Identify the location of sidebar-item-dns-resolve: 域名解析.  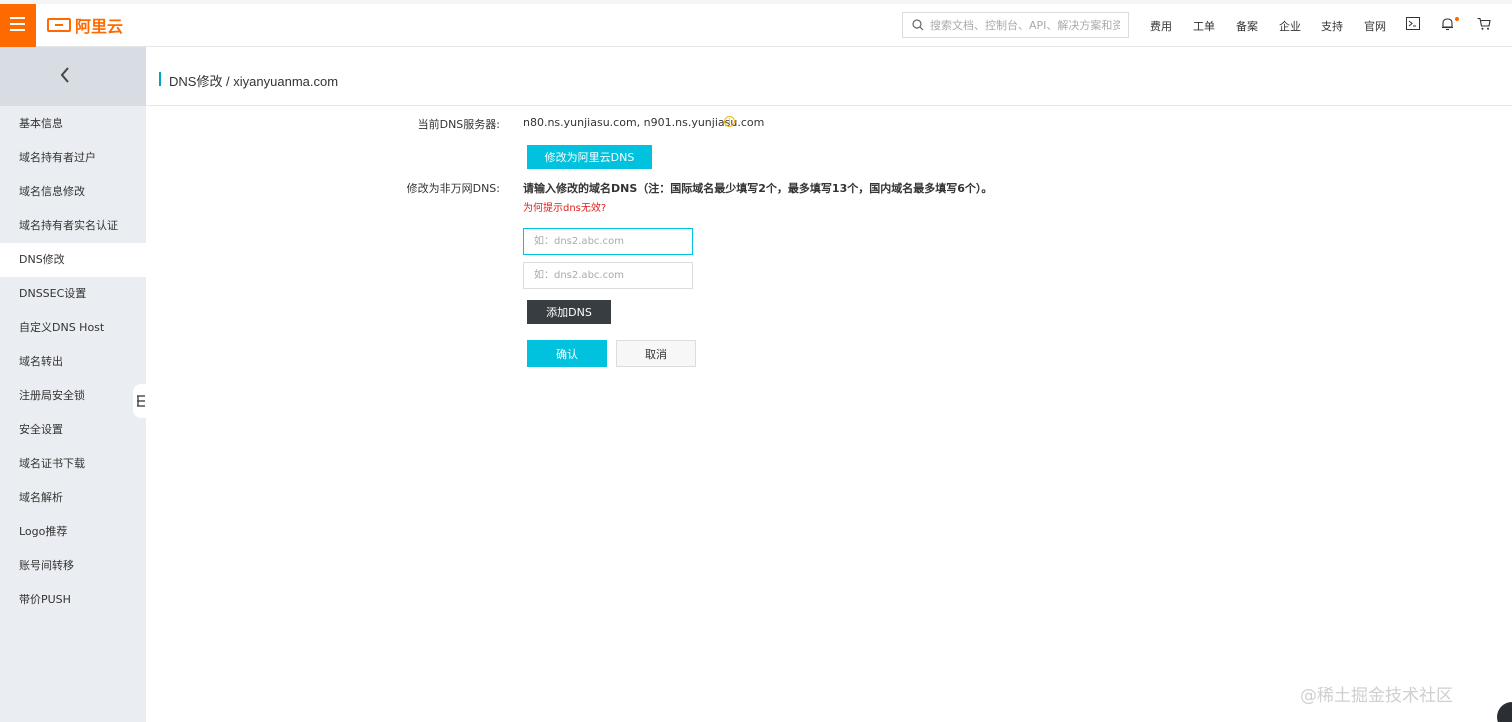
(73, 498).